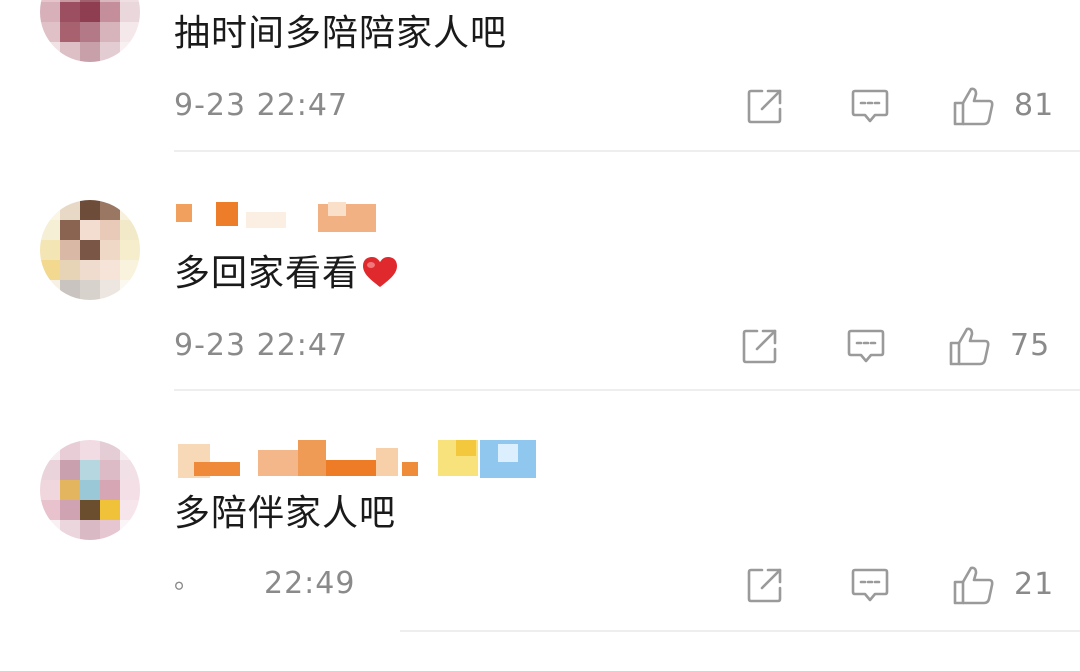 The width and height of the screenshot is (1080, 671). What do you see at coordinates (286, 274) in the screenshot?
I see `comment-text: 多回家看看` at bounding box center [286, 274].